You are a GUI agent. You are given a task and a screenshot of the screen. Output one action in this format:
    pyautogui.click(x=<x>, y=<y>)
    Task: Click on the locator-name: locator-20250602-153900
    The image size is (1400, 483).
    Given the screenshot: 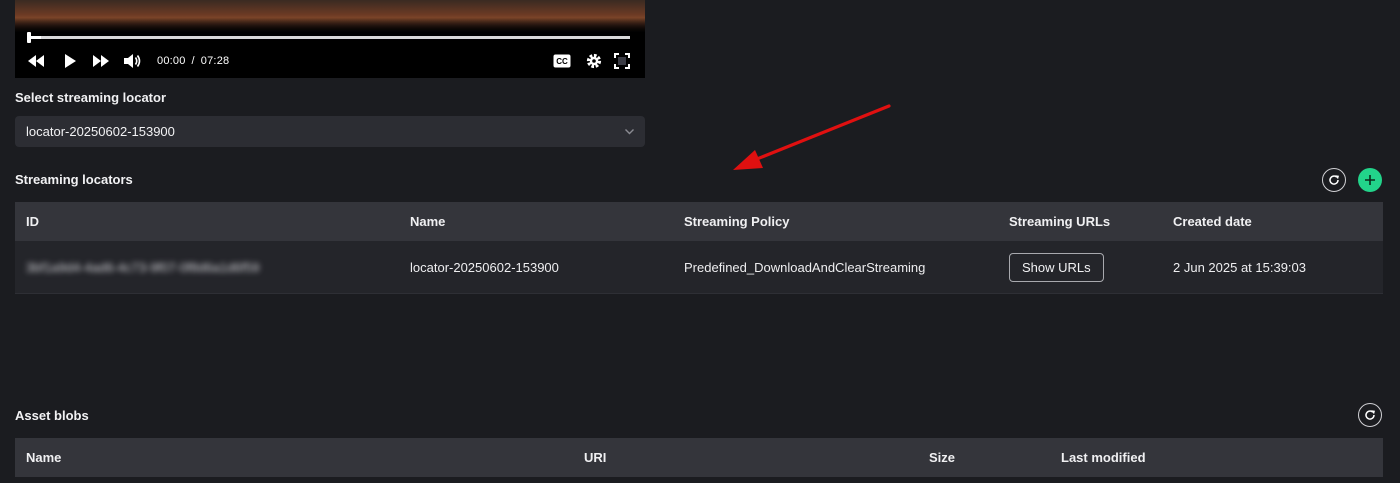 What is the action you would take?
    pyautogui.click(x=484, y=267)
    